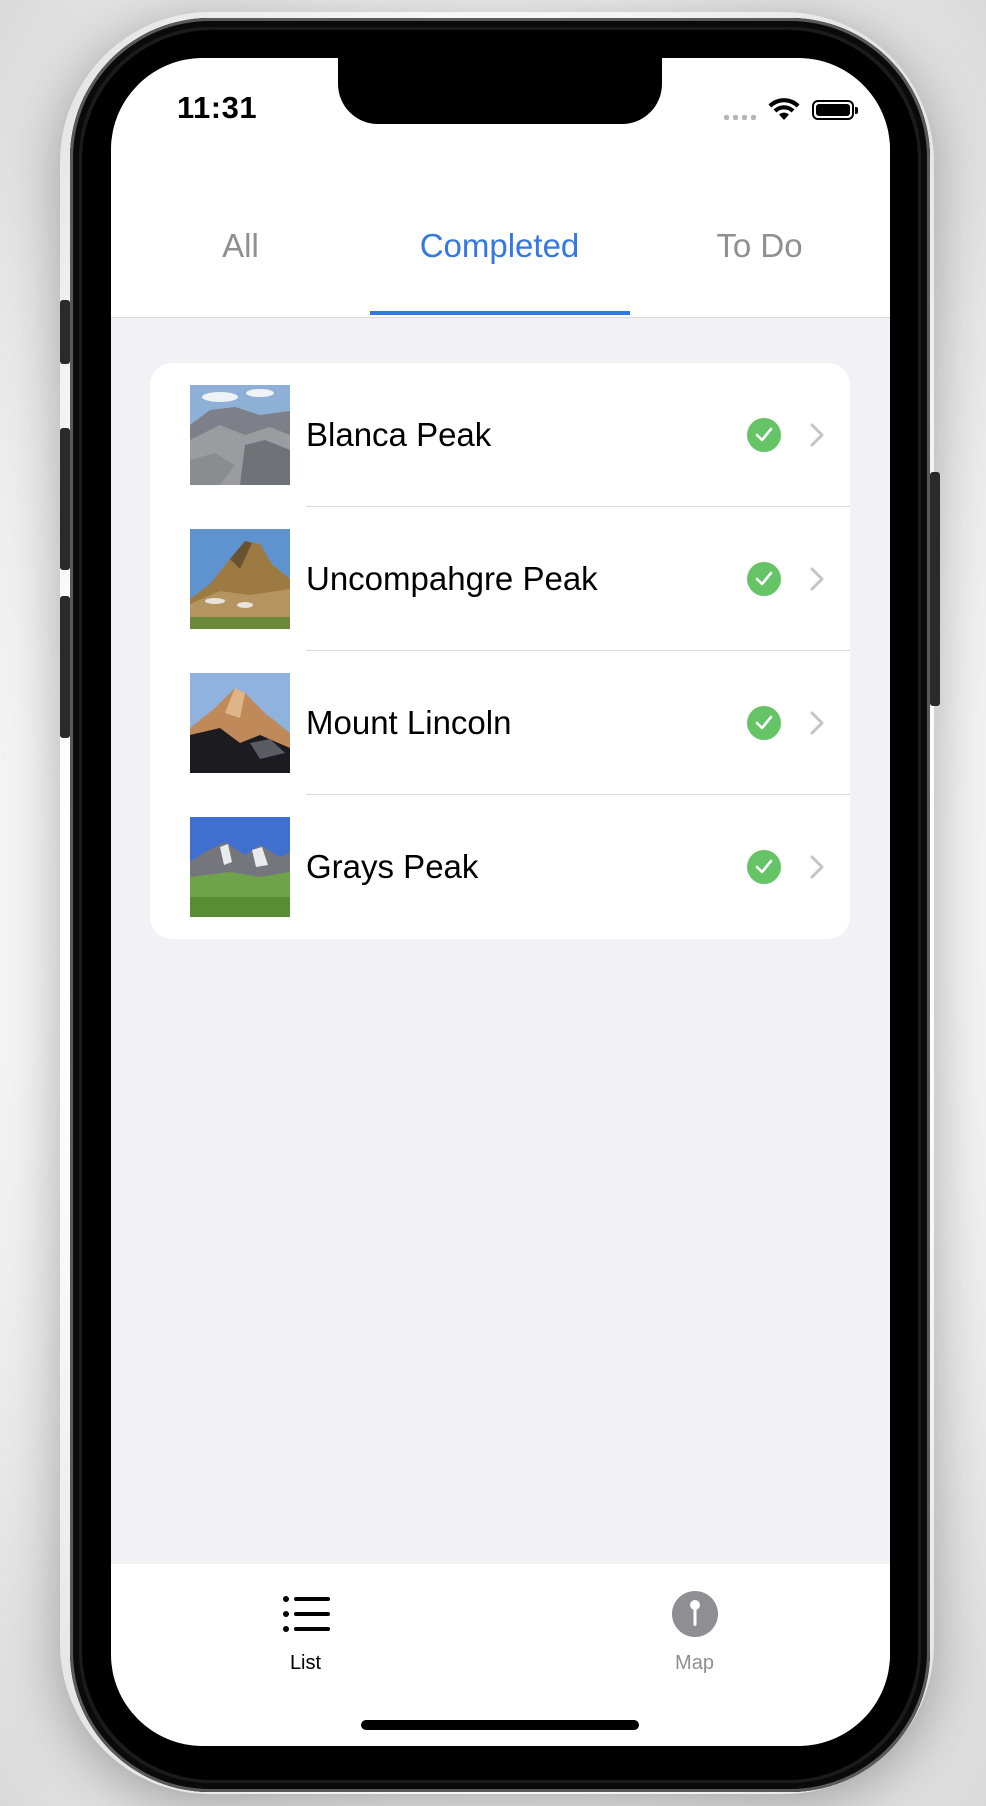 The image size is (986, 1806). Describe the element at coordinates (694, 1614) in the screenshot. I see `map-pin-icon` at that location.